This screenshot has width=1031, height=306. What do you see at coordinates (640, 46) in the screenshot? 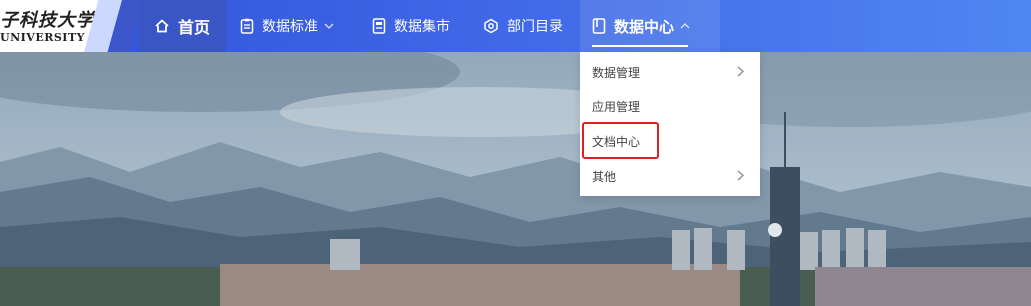
I see `active-underline` at bounding box center [640, 46].